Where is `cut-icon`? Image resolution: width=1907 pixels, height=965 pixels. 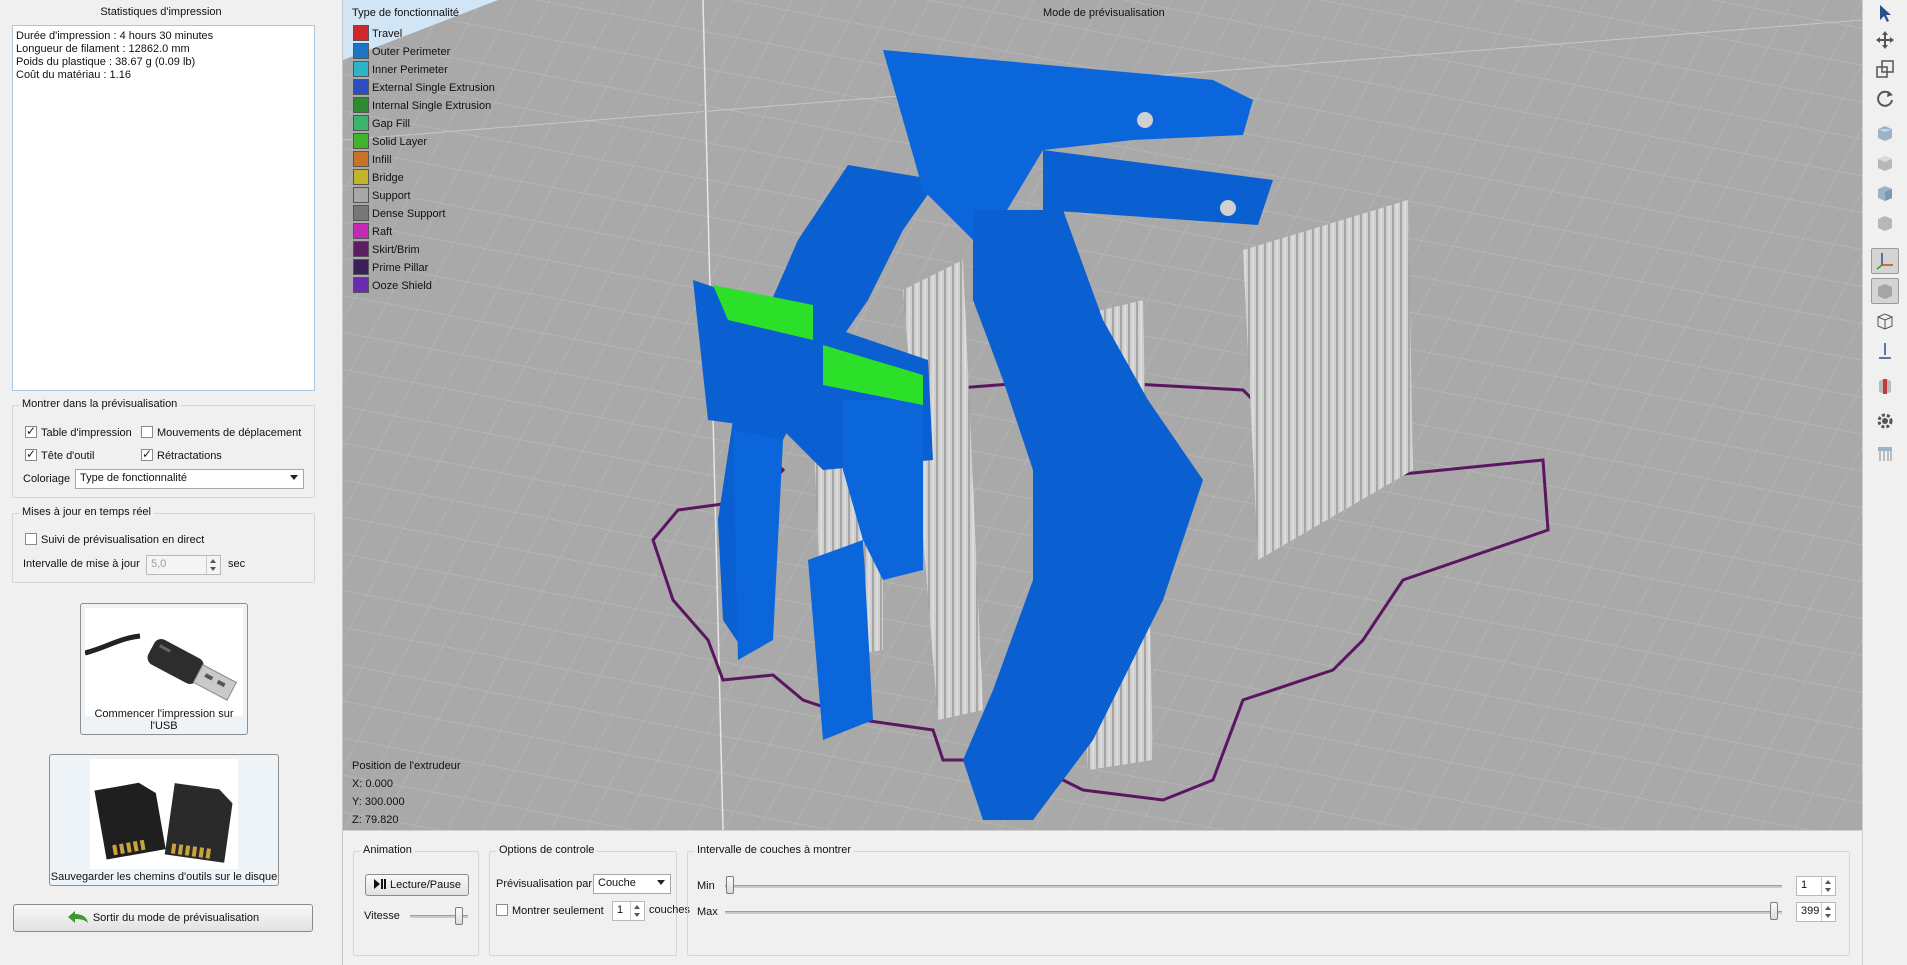 cut-icon is located at coordinates (1885, 386).